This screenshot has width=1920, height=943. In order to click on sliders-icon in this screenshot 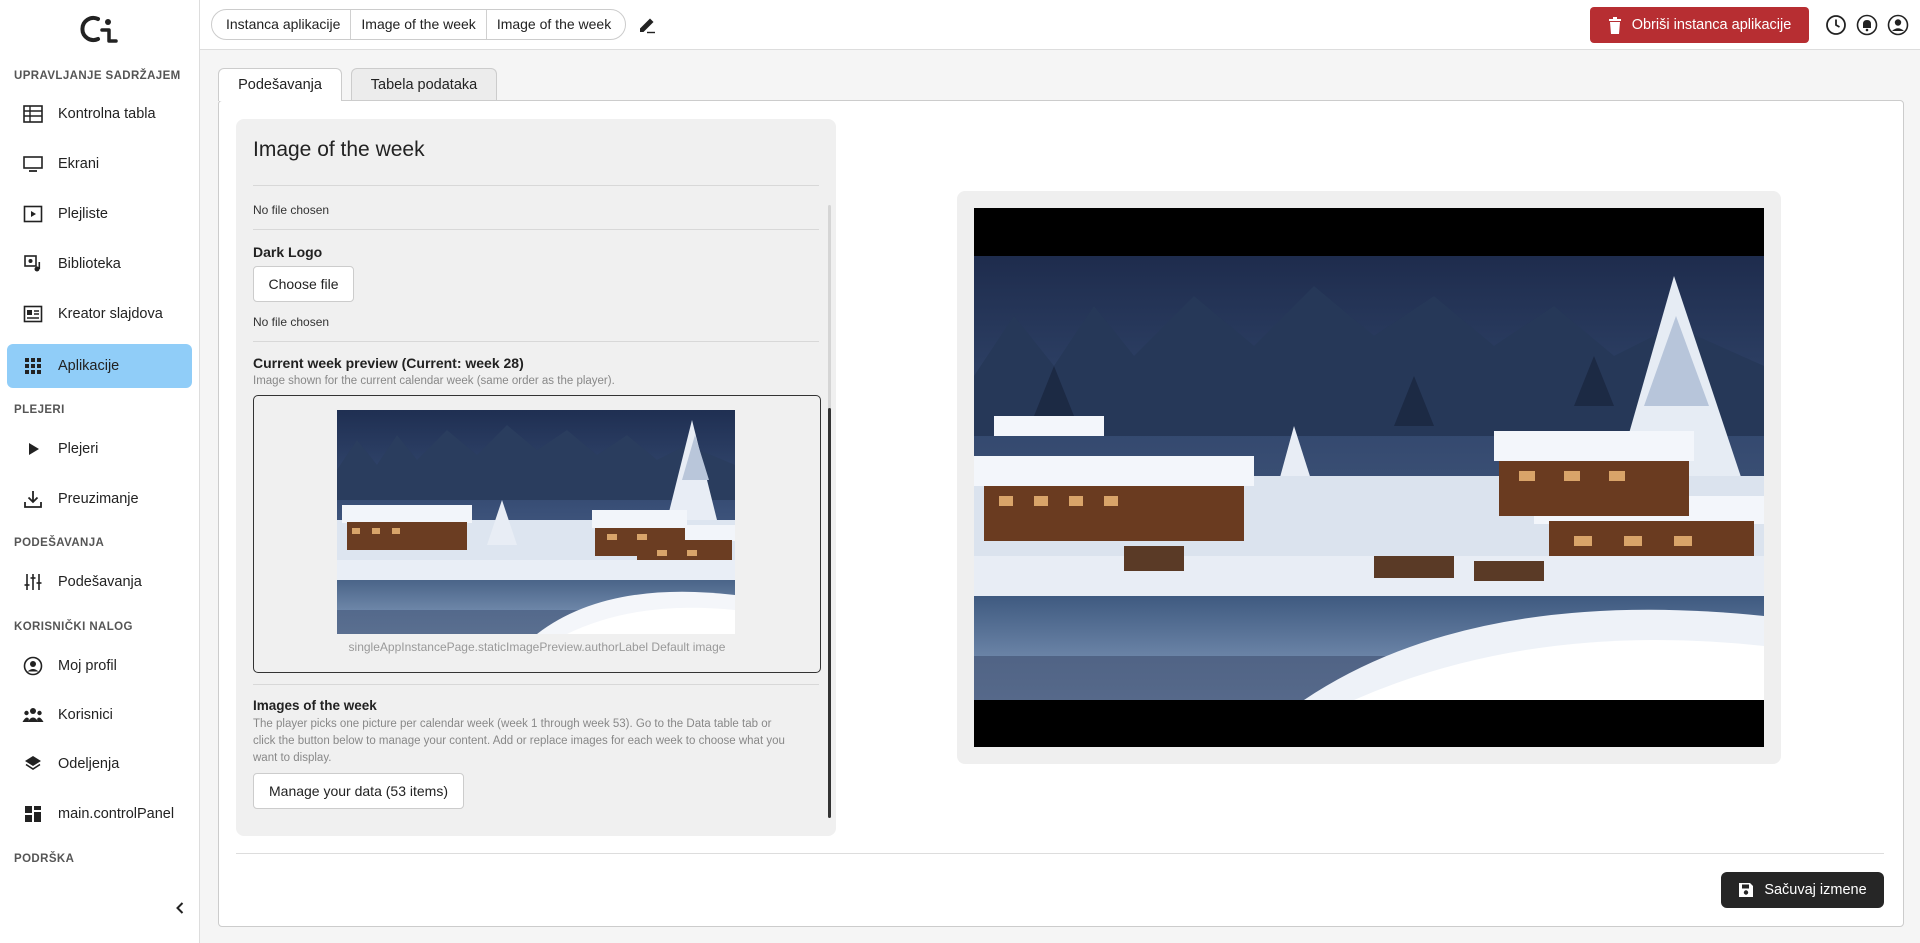, I will do `click(33, 582)`.